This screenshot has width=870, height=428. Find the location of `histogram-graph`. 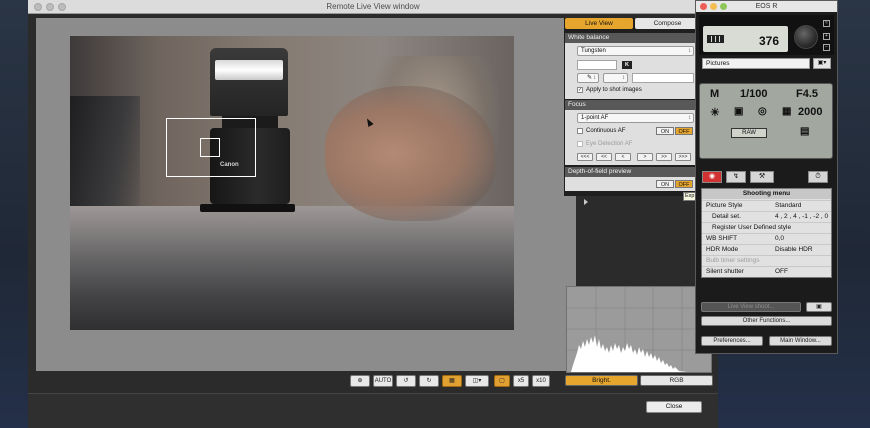

histogram-graph is located at coordinates (639, 329).